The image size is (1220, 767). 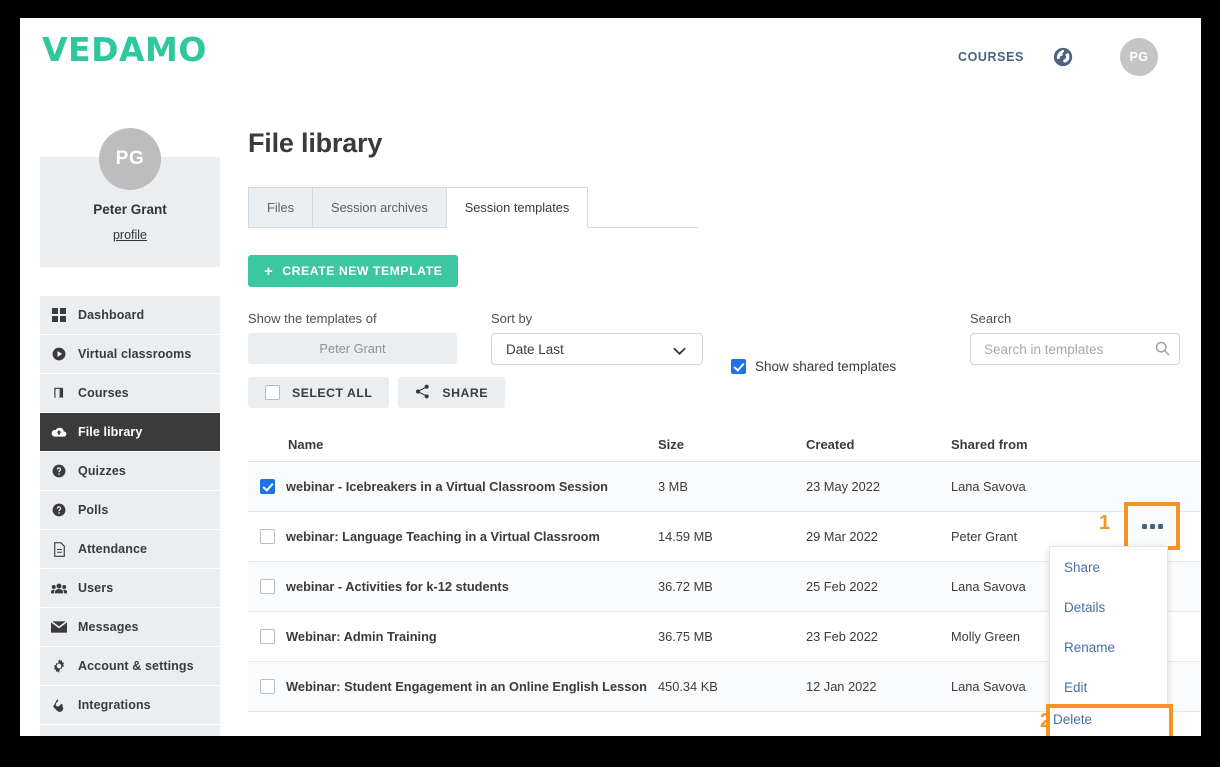 I want to click on cell-size: 36.72 MB, so click(x=685, y=586).